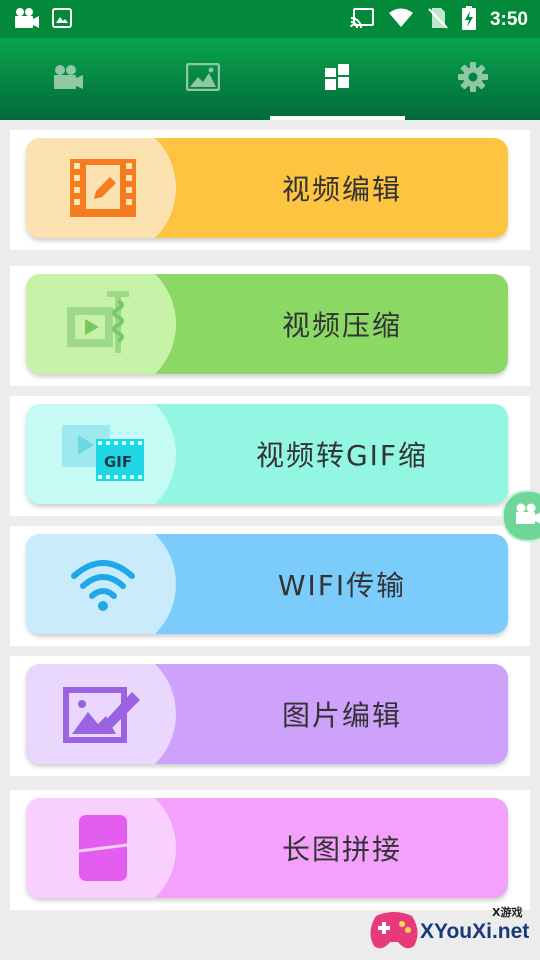 This screenshot has height=960, width=540. I want to click on tab-tools, so click(337, 79).